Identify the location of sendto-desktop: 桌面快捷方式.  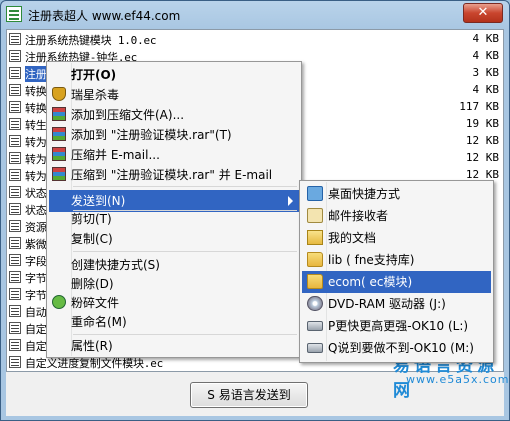
(396, 194).